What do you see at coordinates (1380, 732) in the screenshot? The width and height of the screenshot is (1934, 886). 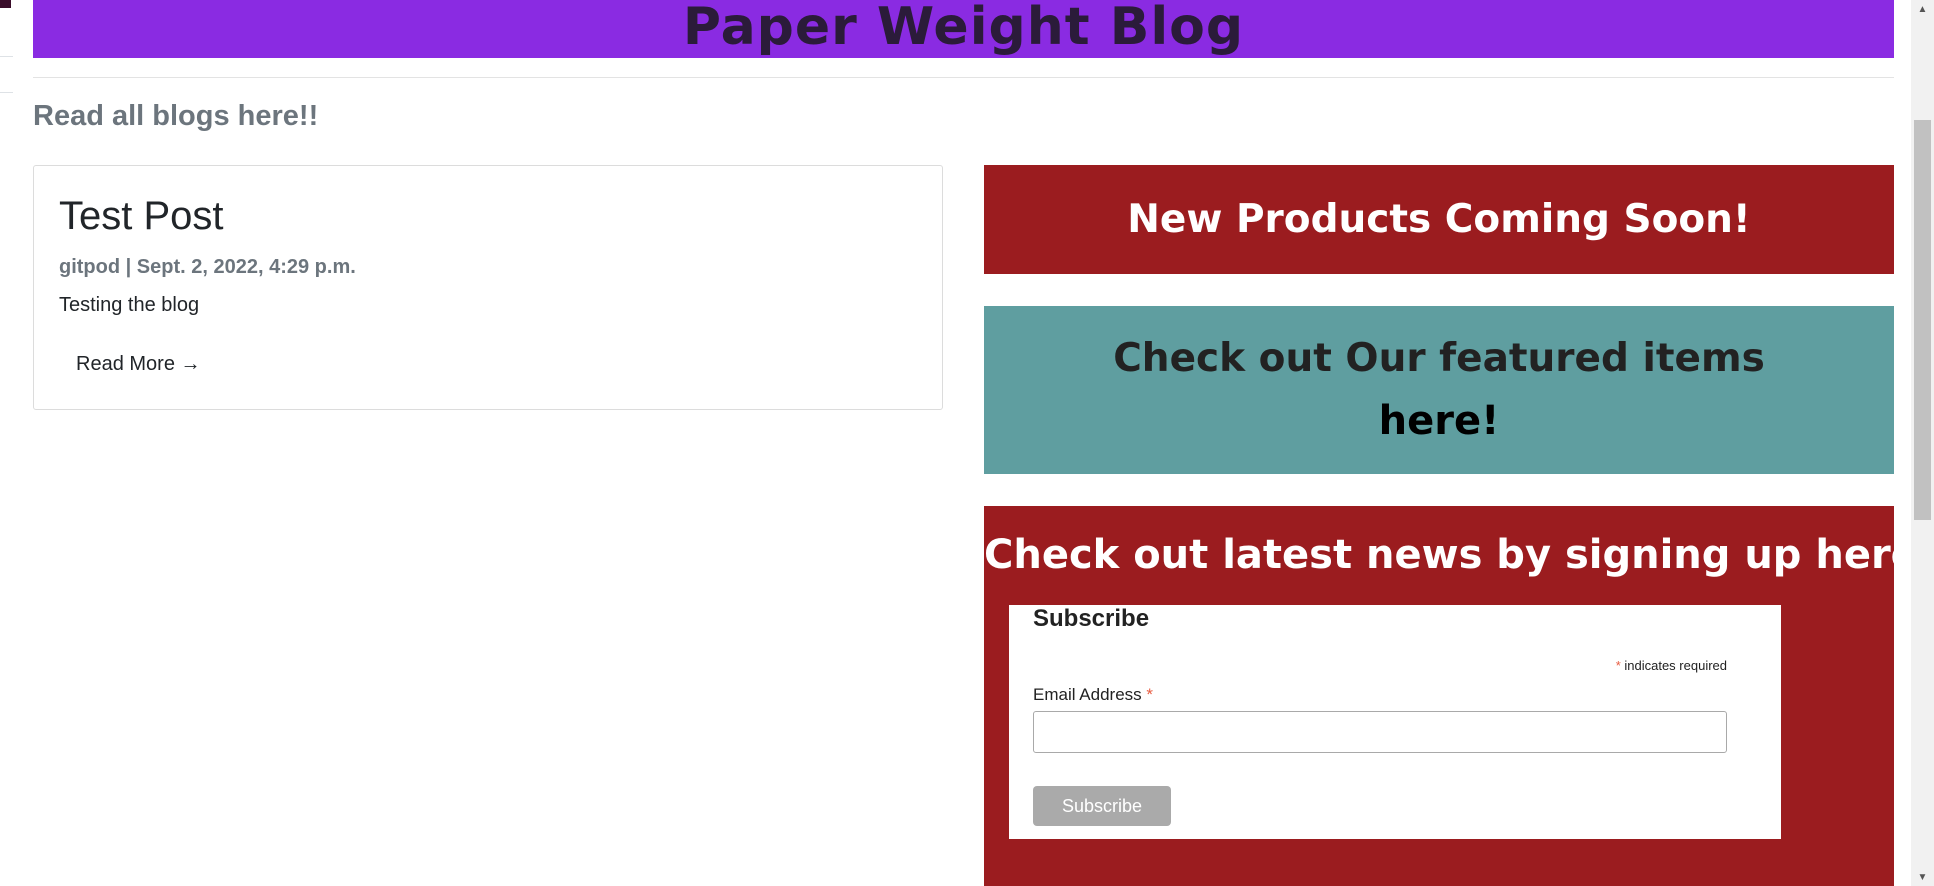 I see `email-input` at bounding box center [1380, 732].